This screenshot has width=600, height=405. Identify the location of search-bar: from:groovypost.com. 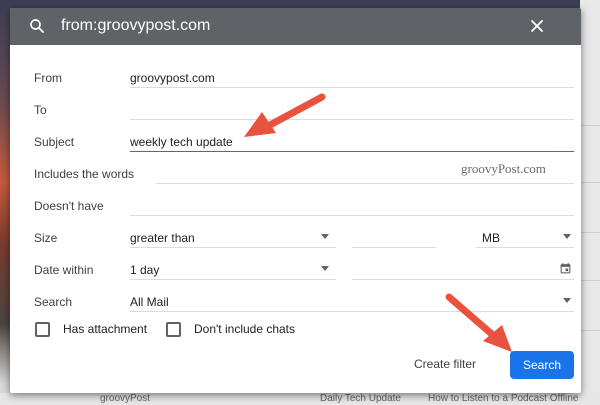
(295, 26).